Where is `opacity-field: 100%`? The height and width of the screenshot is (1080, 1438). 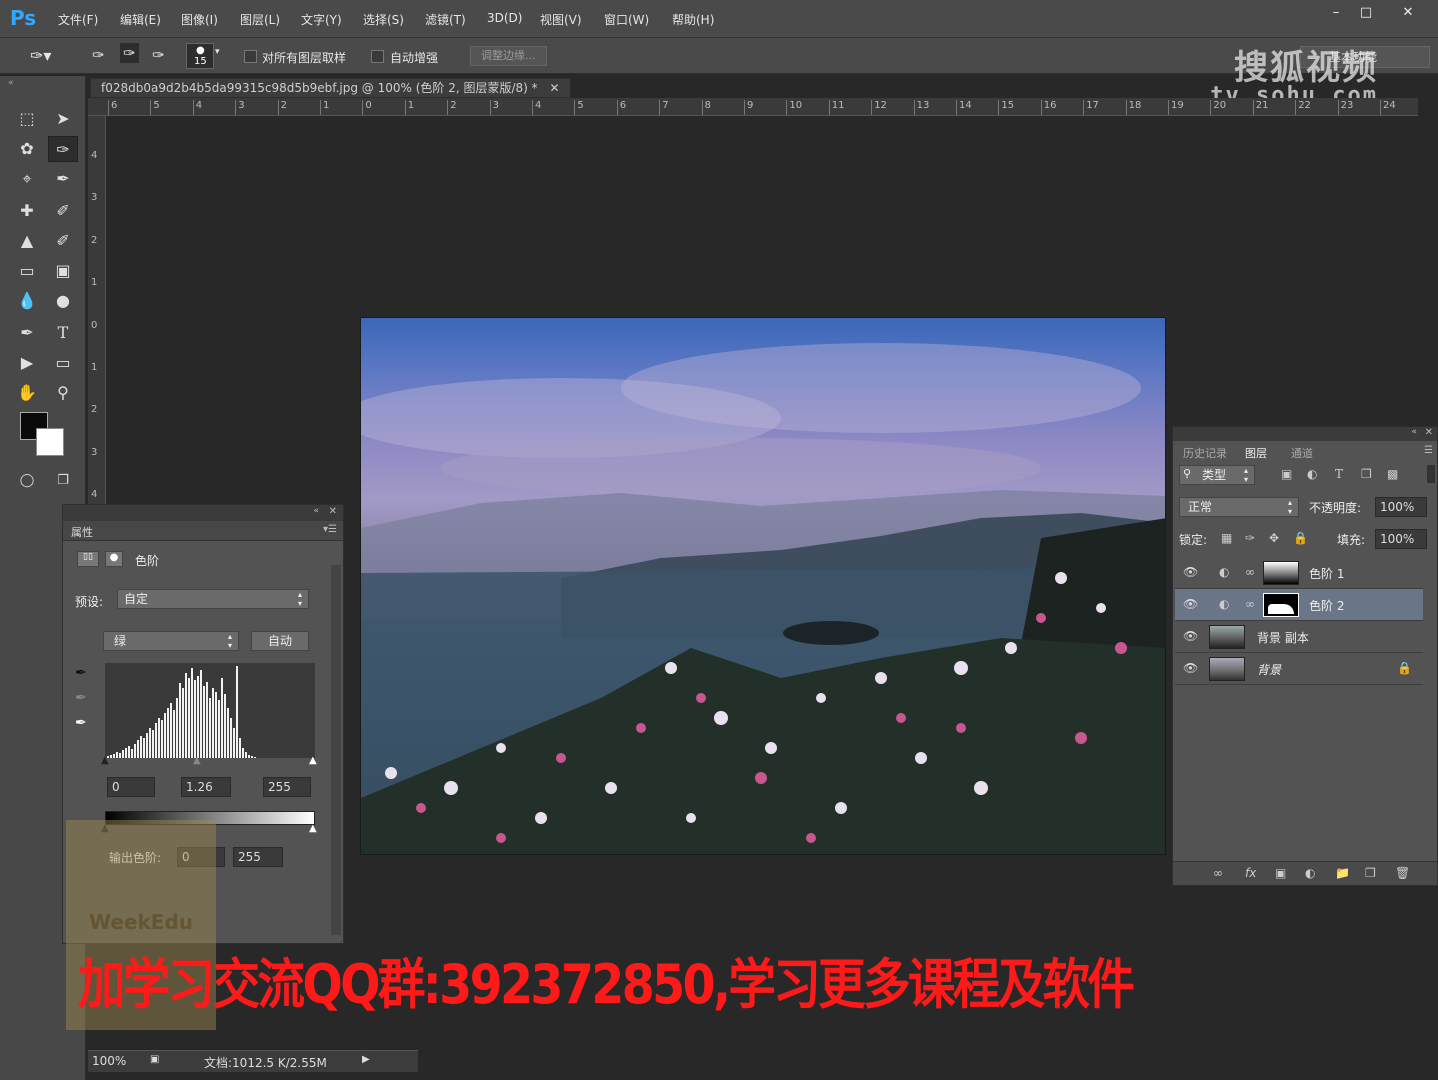 opacity-field: 100% is located at coordinates (1401, 507).